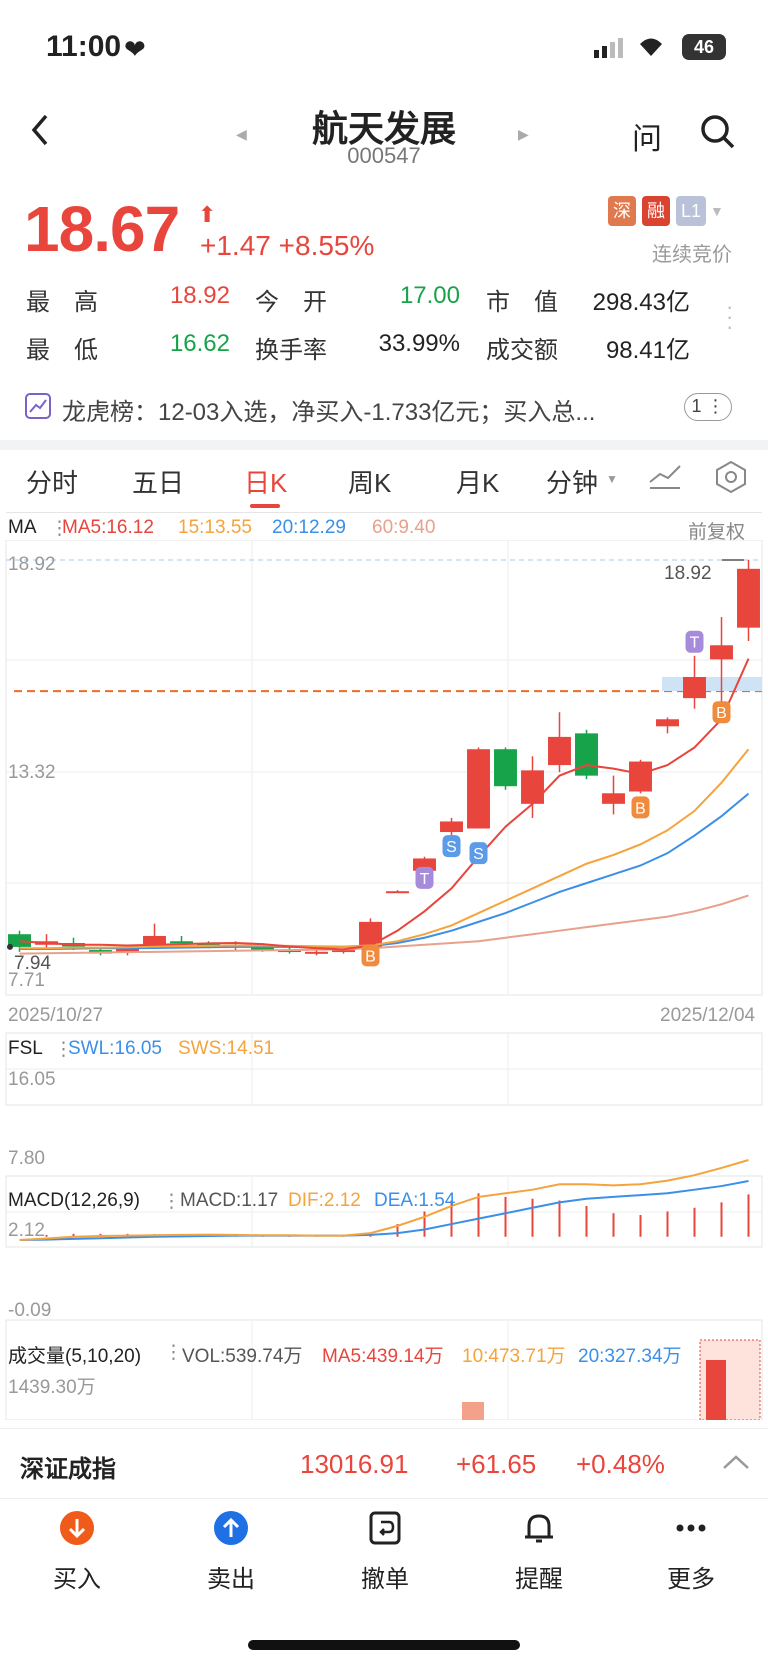 This screenshot has height=1663, width=768. What do you see at coordinates (108, 527) in the screenshot?
I see `ma5-value: MA5:16.12` at bounding box center [108, 527].